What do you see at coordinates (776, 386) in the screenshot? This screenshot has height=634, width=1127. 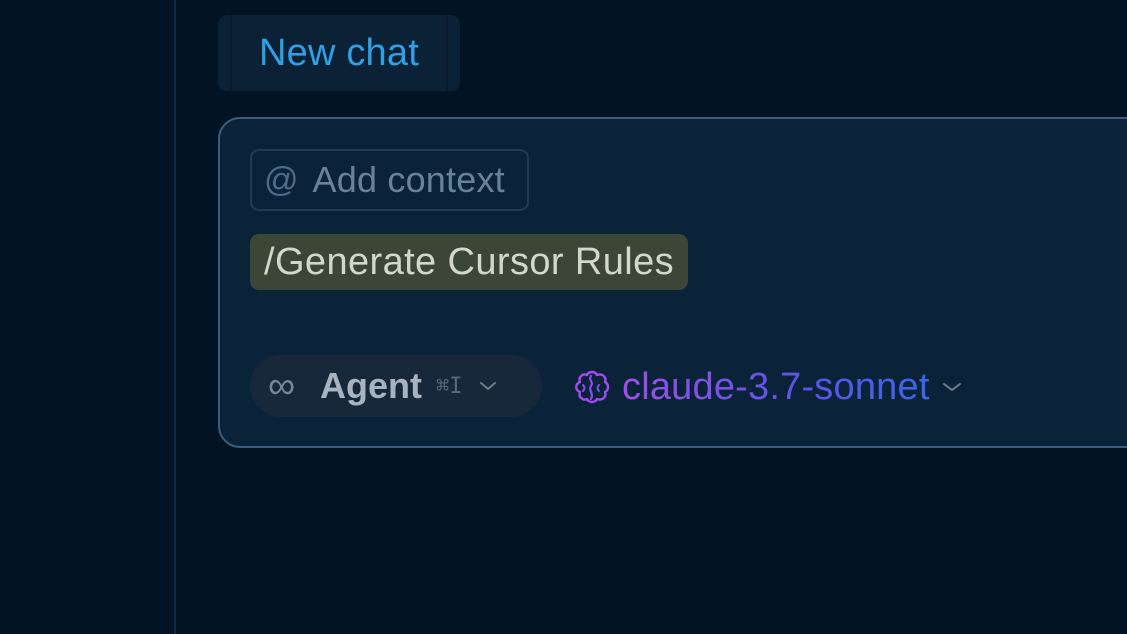 I see `model-label: claude-3.7-sonnet` at bounding box center [776, 386].